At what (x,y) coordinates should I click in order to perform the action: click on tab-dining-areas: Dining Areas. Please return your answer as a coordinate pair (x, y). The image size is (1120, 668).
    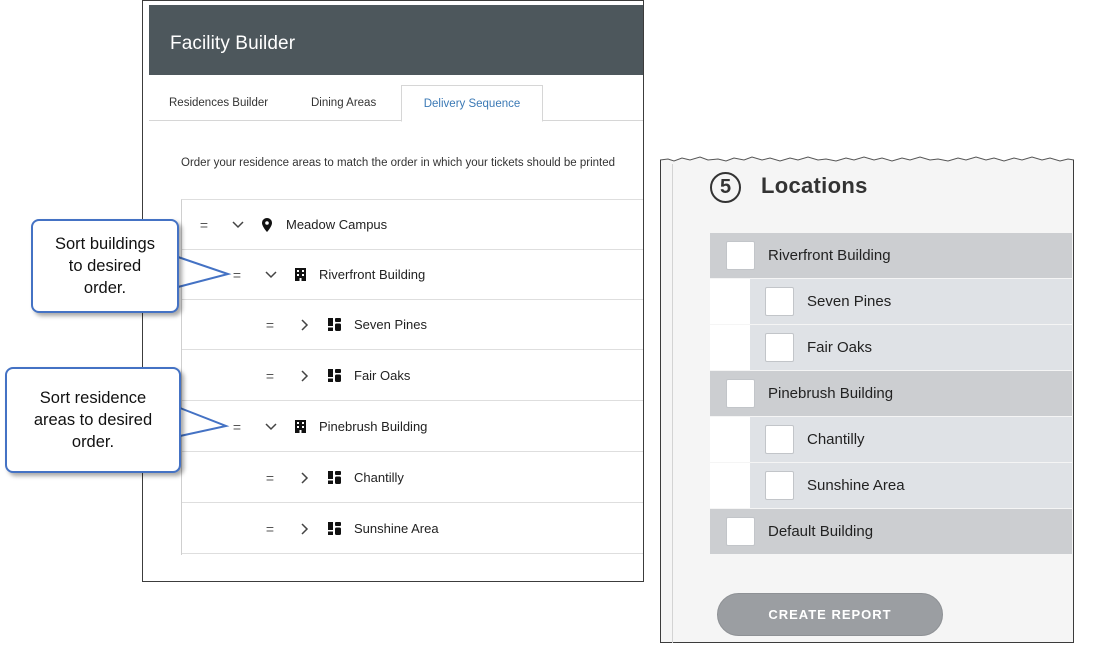
    Looking at the image, I should click on (343, 103).